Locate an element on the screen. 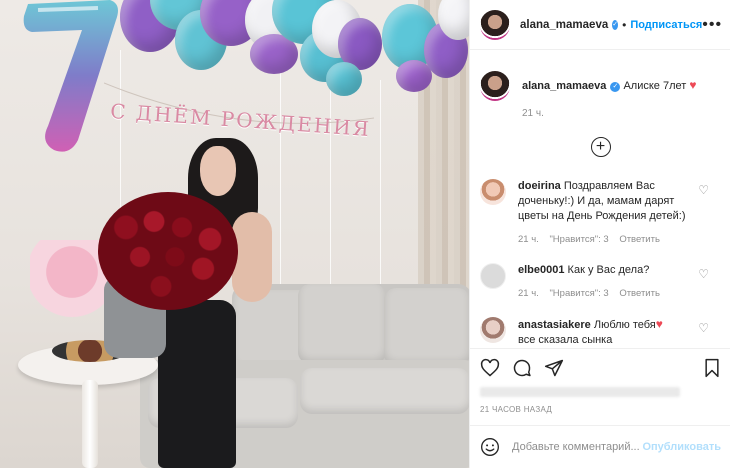 This screenshot has height=468, width=730. person-face is located at coordinates (218, 171).